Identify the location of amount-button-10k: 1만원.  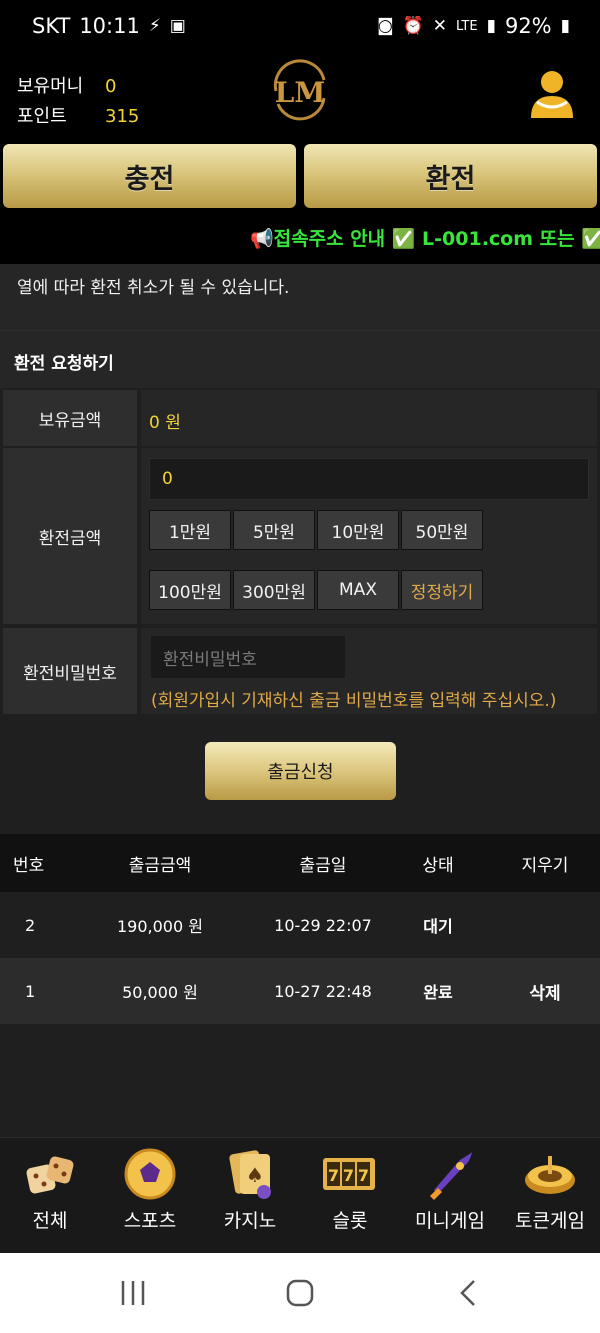
(190, 530).